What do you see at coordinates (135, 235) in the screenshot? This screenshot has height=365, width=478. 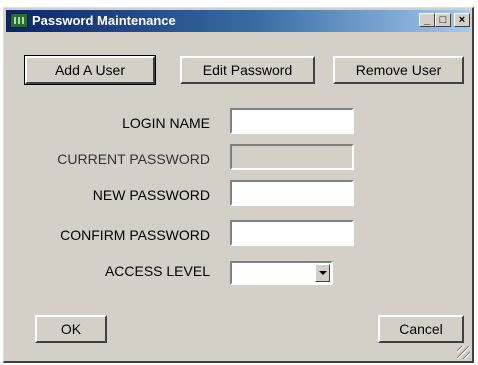 I see `confirm-password-label: CONFIRM PASSWORD` at bounding box center [135, 235].